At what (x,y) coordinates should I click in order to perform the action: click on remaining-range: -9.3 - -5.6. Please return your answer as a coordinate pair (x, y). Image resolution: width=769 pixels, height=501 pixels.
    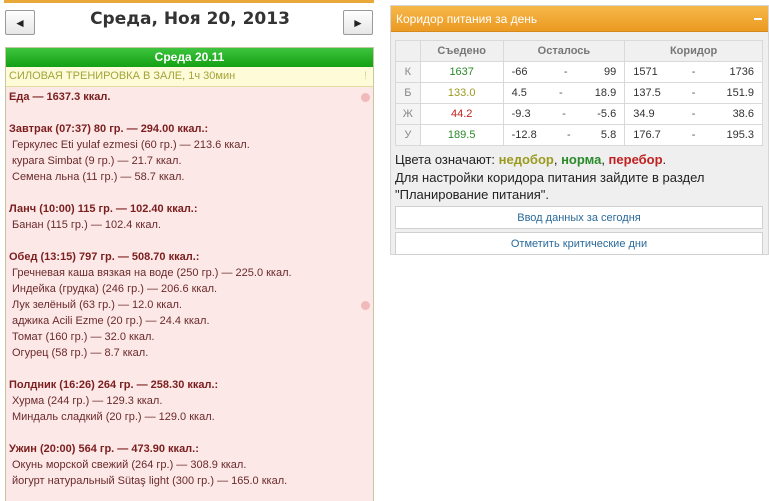
    Looking at the image, I should click on (564, 114).